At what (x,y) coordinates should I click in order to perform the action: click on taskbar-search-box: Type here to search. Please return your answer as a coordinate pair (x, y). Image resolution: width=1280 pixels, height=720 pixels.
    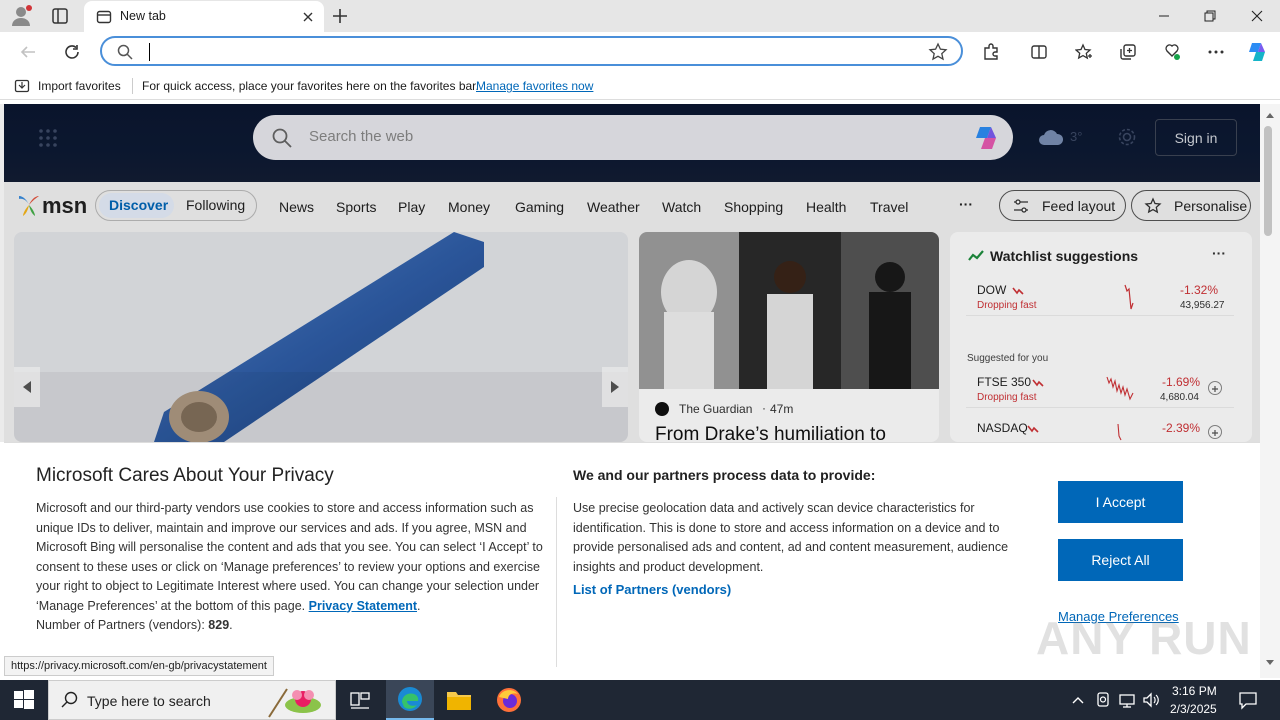
    Looking at the image, I should click on (192, 700).